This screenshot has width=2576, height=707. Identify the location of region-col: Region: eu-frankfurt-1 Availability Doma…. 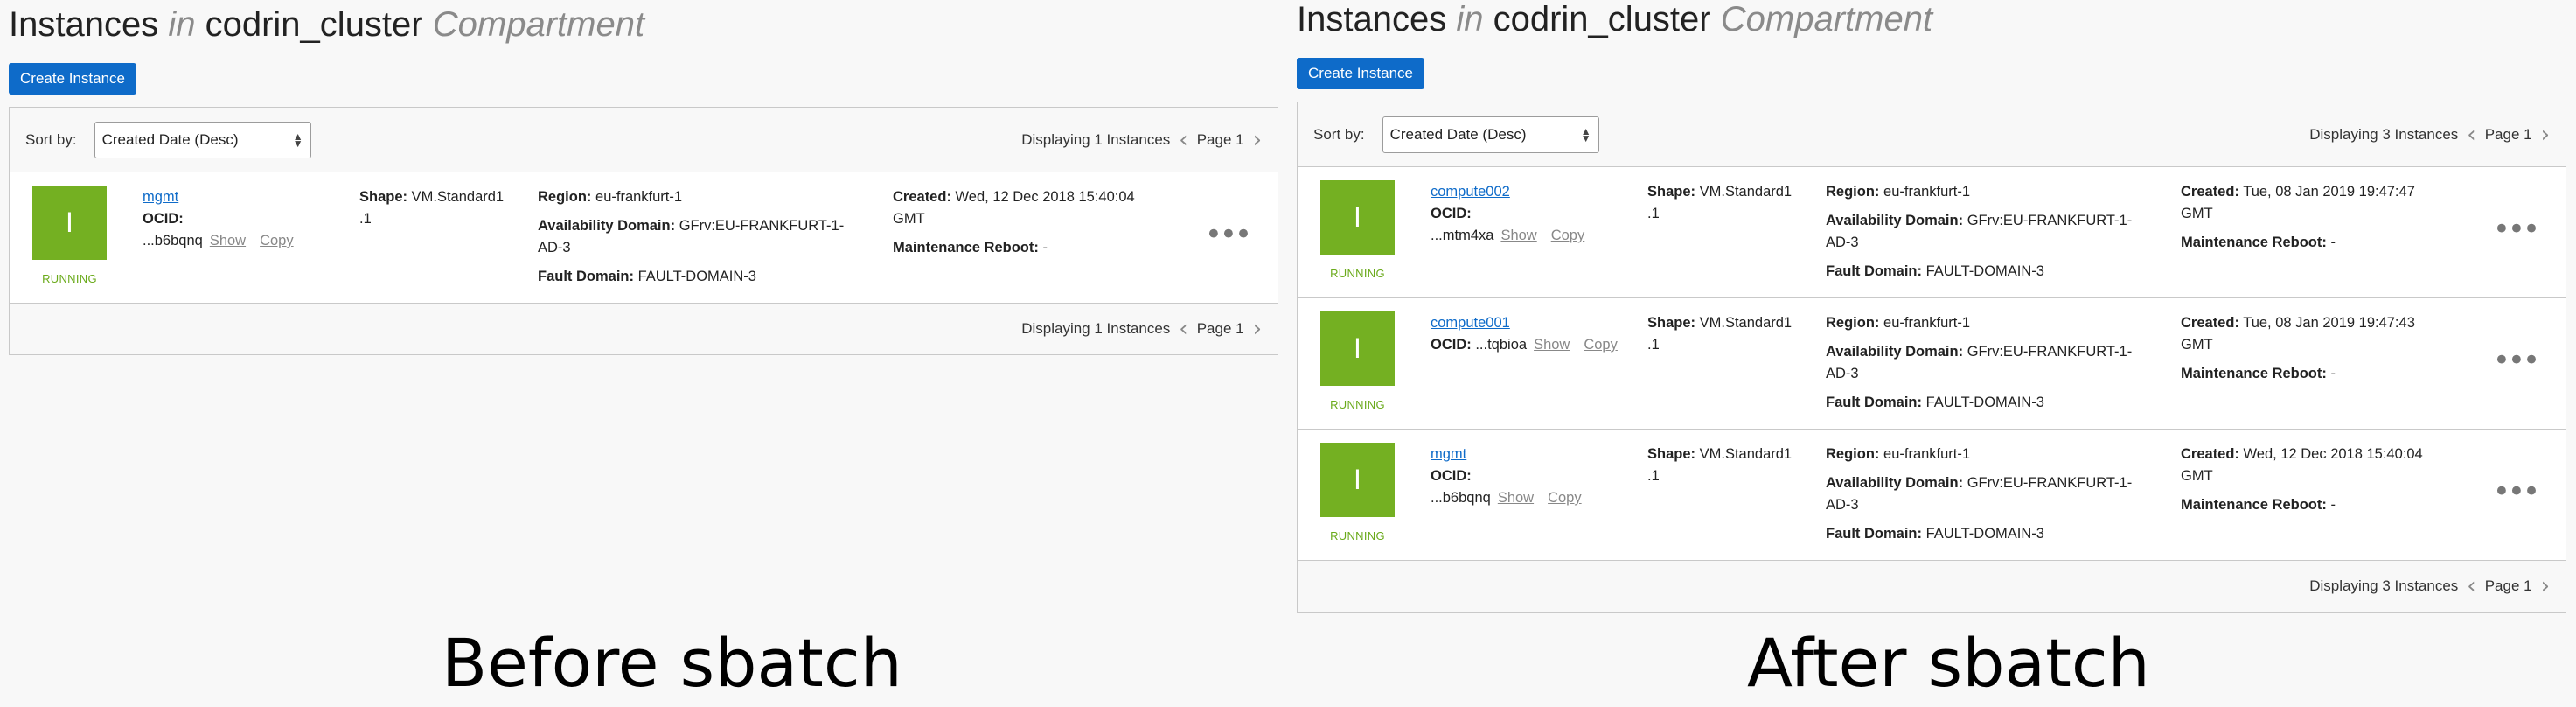
(1992, 494).